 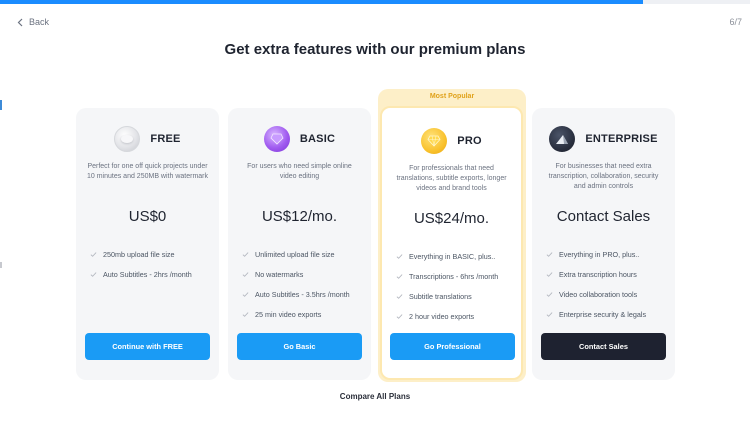 I want to click on enterprise-plan-peak-icon, so click(x=562, y=139).